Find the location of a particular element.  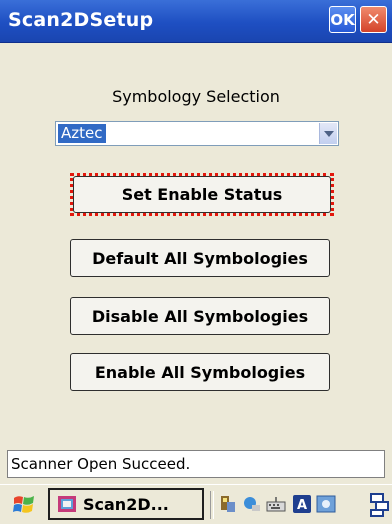

keyboard-icon is located at coordinates (276, 504).